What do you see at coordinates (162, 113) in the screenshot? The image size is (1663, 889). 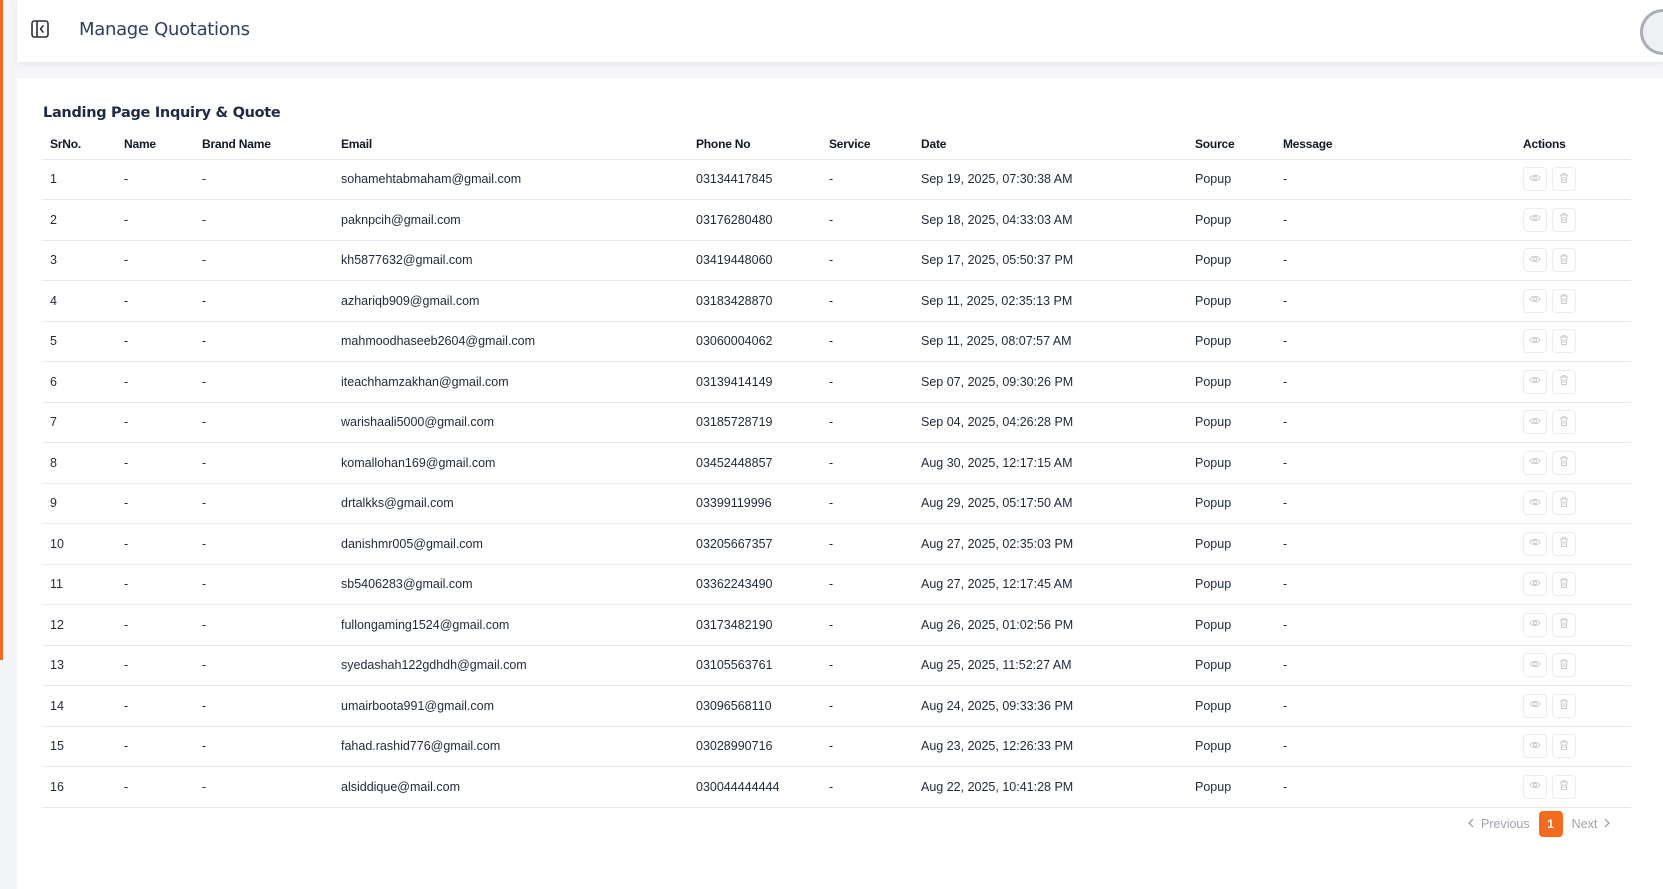 I see `section-title: Landing Page Inquiry & Quote` at bounding box center [162, 113].